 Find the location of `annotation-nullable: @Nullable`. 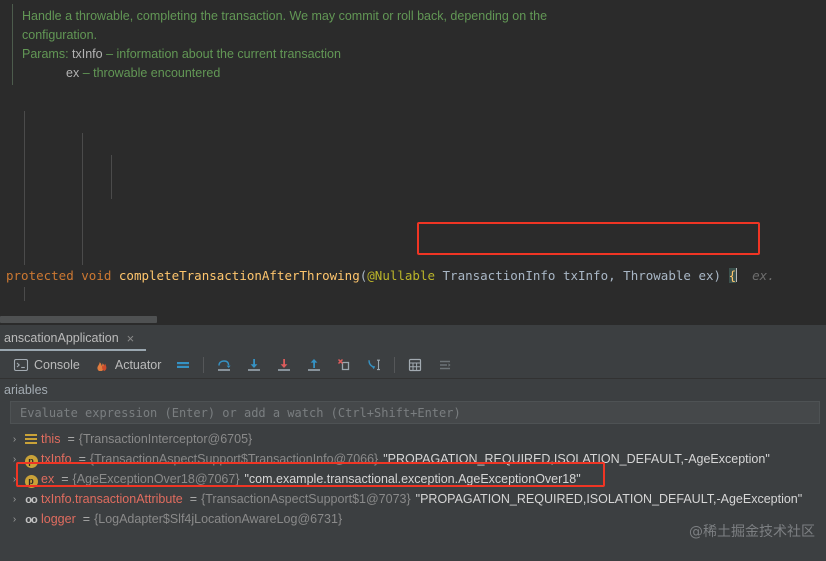

annotation-nullable: @Nullable is located at coordinates (401, 275).